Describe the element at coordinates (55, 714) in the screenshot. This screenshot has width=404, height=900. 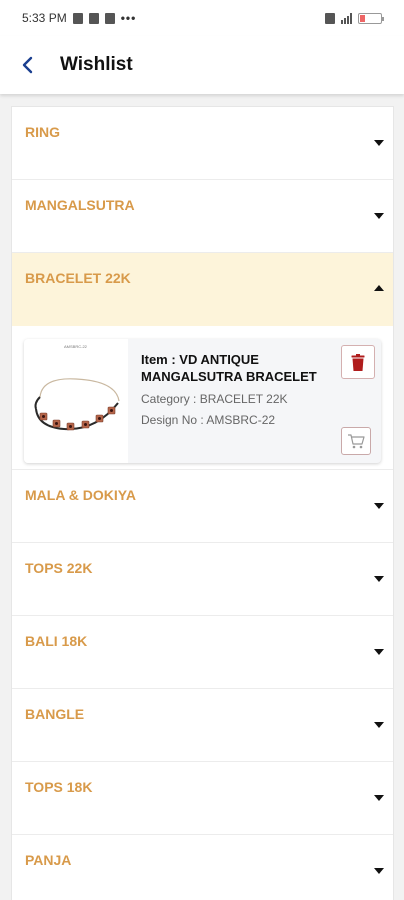
I see `category-label: BANGLE` at that location.